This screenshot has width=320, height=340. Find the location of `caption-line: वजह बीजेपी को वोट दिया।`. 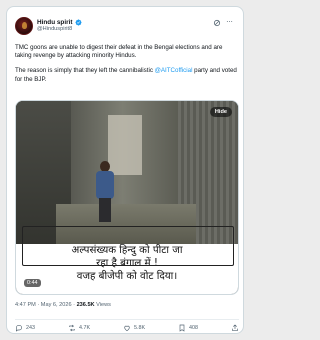

caption-line: वजह बीजेपी को वोट दिया। is located at coordinates (127, 276).